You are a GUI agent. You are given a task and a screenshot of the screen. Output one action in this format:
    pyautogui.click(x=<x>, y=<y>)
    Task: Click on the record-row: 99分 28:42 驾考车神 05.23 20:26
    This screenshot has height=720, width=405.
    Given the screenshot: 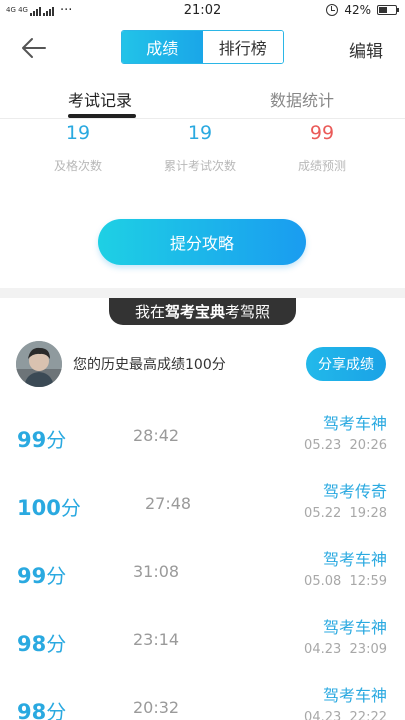 What is the action you would take?
    pyautogui.click(x=202, y=438)
    